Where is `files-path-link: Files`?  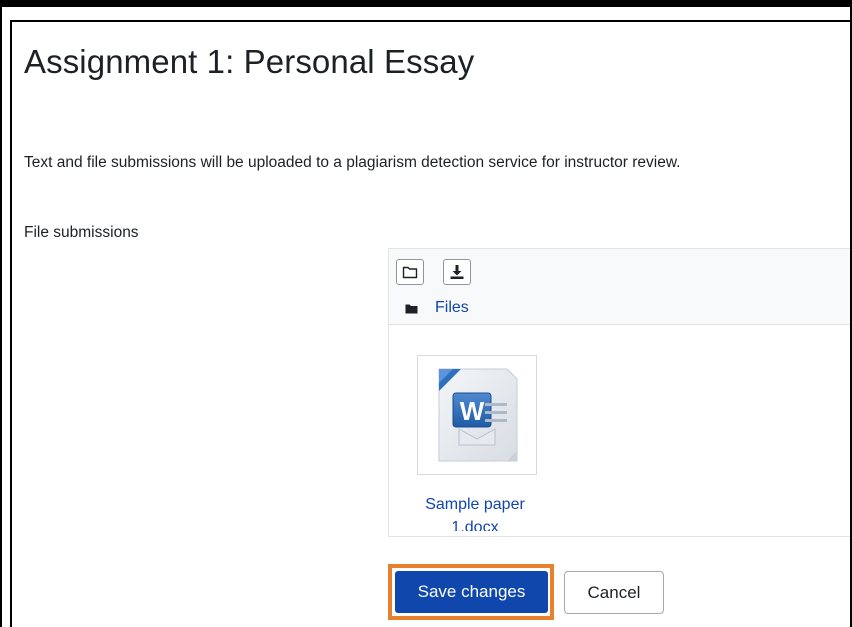 files-path-link: Files is located at coordinates (437, 308).